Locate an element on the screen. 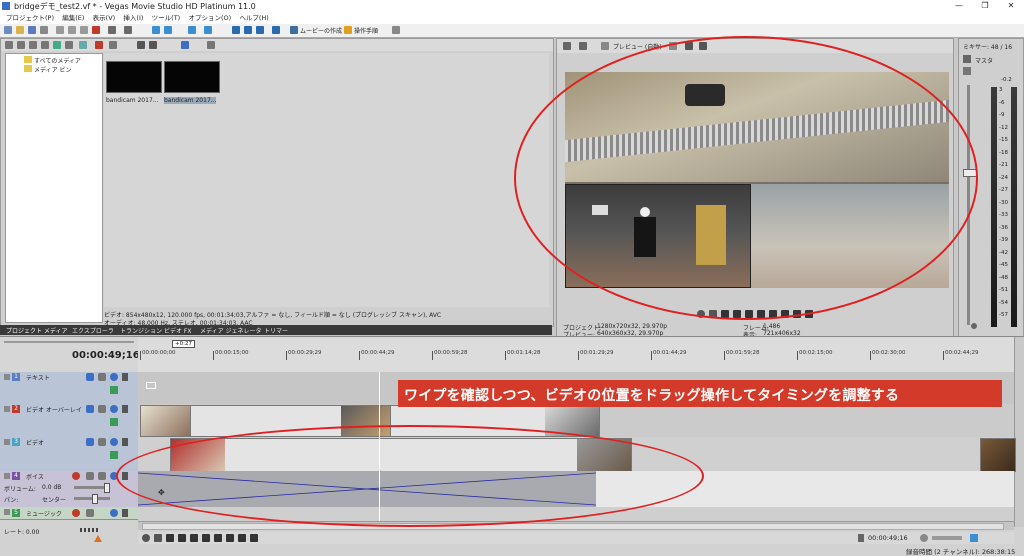  mixer-properties-icon is located at coordinates (967, 59).